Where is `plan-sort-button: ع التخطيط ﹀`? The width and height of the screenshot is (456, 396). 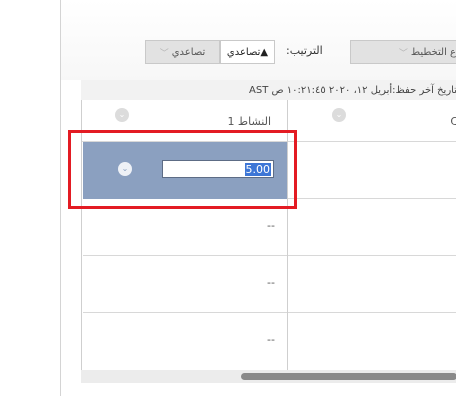 plan-sort-button: ع التخطيط ﹀ is located at coordinates (403, 52).